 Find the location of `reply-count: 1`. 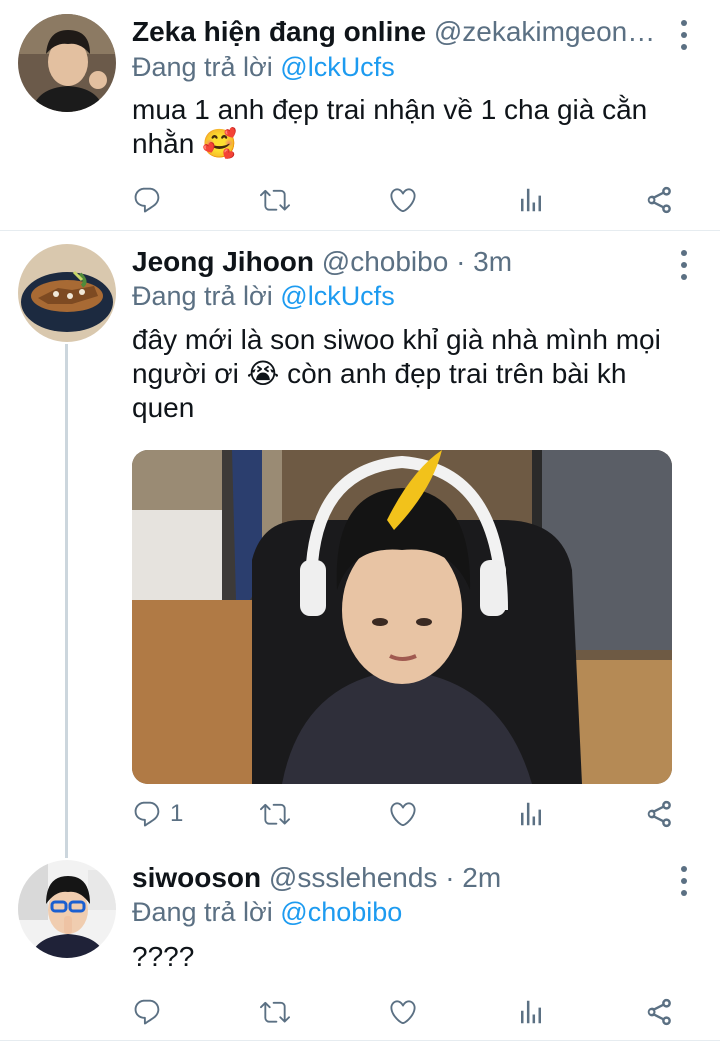

reply-count: 1 is located at coordinates (177, 813).